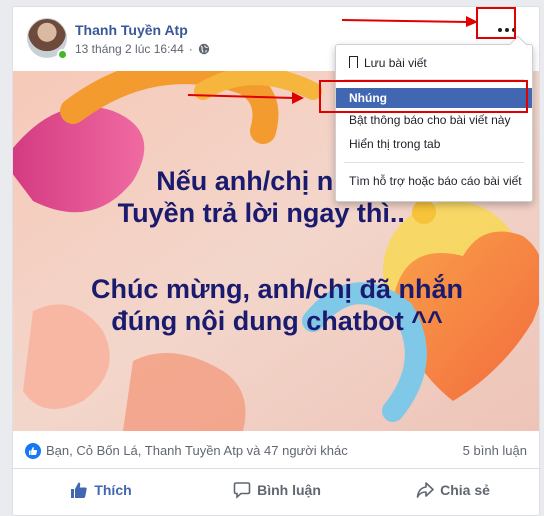 This screenshot has height=516, width=544. What do you see at coordinates (131, 30) in the screenshot?
I see `author-name: Thanh Tuyền Atp` at bounding box center [131, 30].